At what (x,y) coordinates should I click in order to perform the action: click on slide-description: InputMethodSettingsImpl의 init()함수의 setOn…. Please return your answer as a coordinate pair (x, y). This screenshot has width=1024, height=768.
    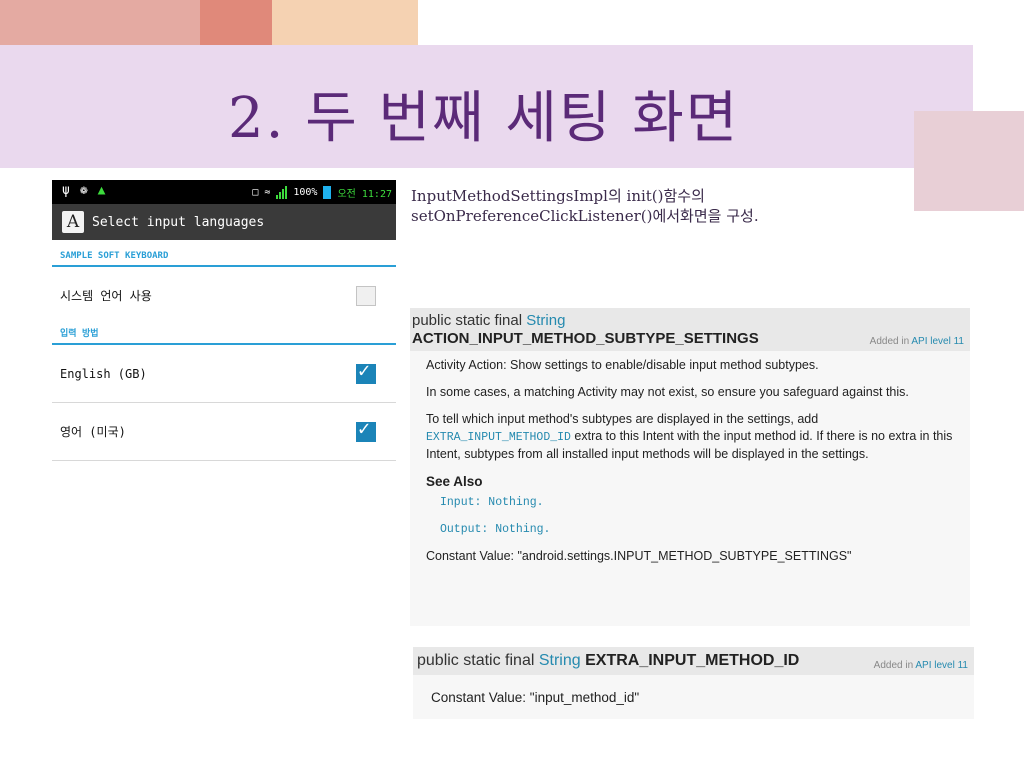
    Looking at the image, I should click on (656, 206).